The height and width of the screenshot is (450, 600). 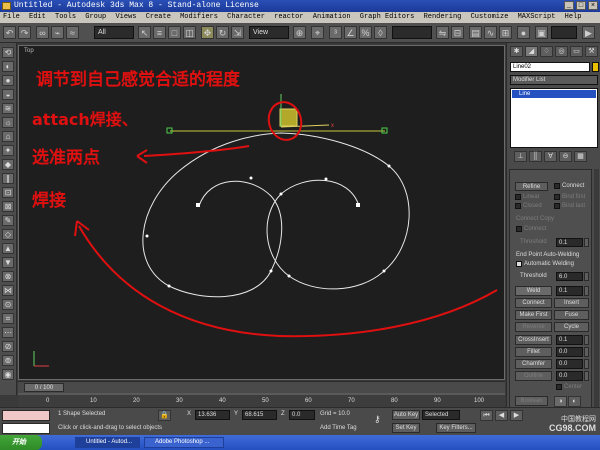 I want to click on select-manipulate-icon: ⌖, so click(x=317, y=32).